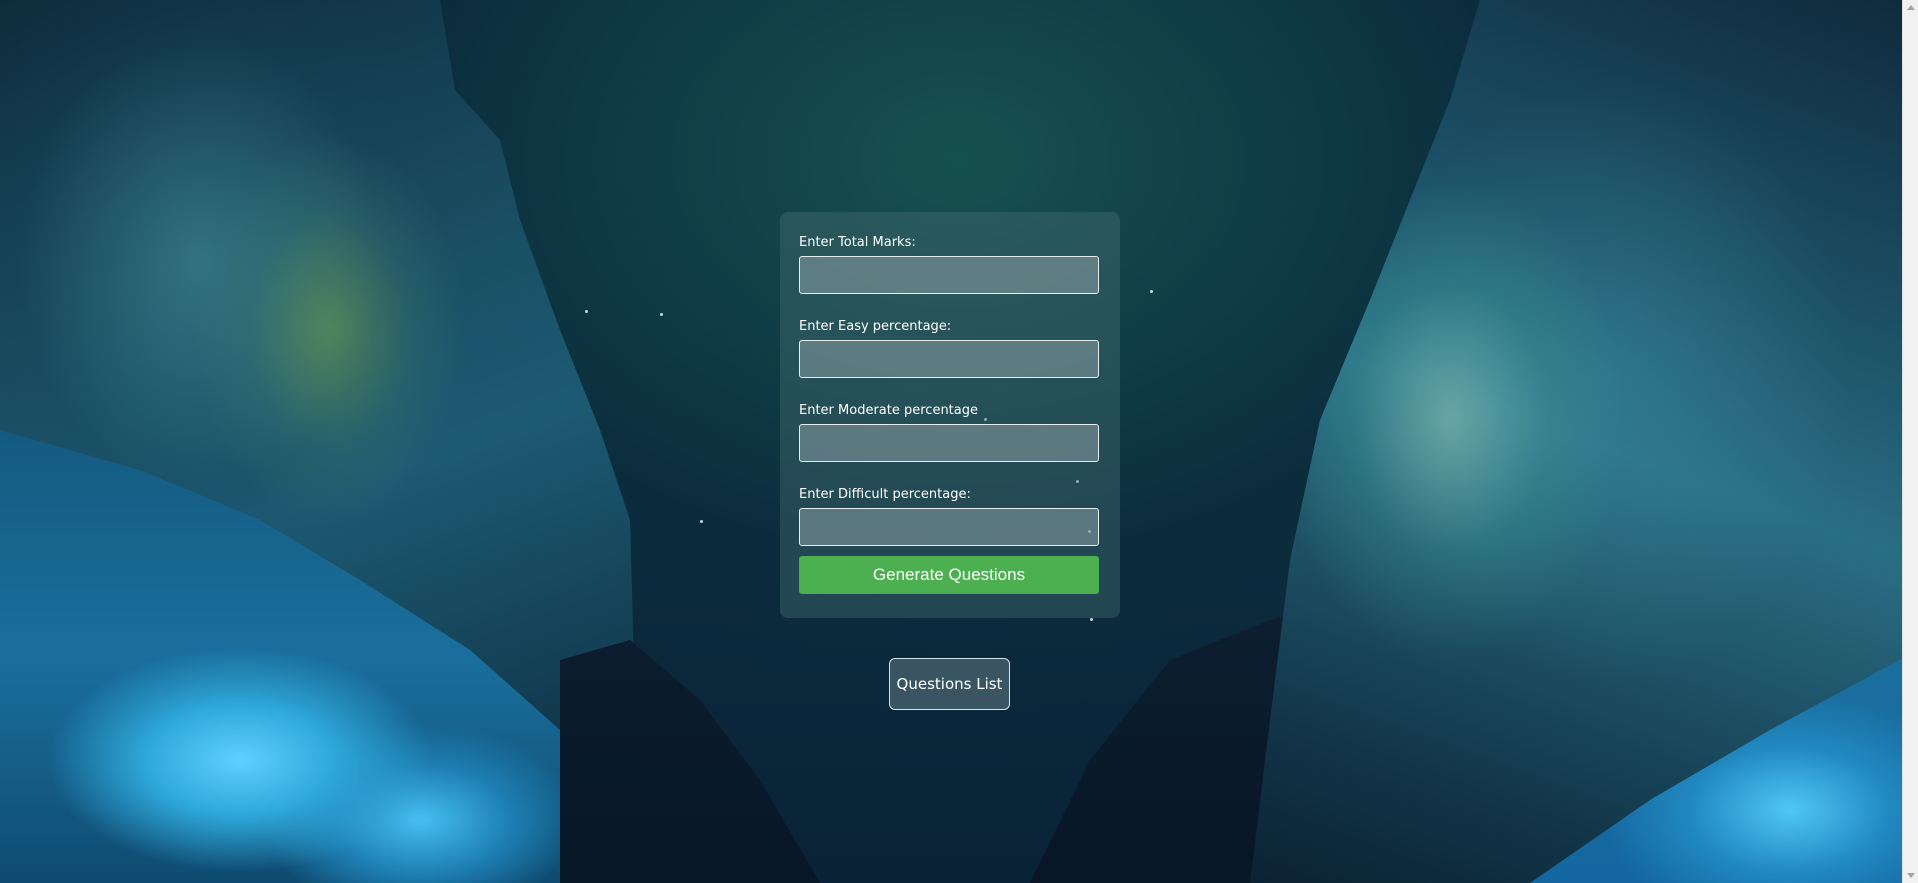 This screenshot has width=1918, height=883. What do you see at coordinates (949, 575) in the screenshot?
I see `generate-questions-button: Generate Questions` at bounding box center [949, 575].